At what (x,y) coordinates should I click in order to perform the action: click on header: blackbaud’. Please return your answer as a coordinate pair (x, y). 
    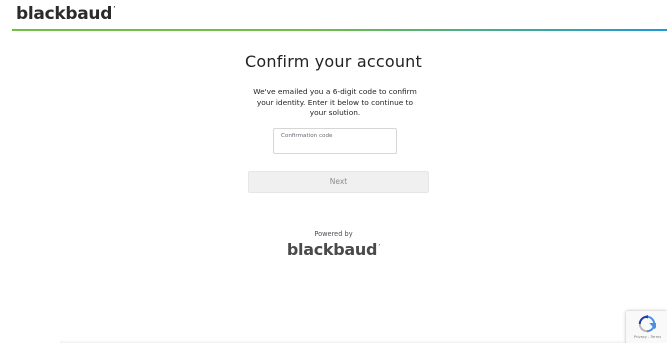
    Looking at the image, I should click on (333, 15).